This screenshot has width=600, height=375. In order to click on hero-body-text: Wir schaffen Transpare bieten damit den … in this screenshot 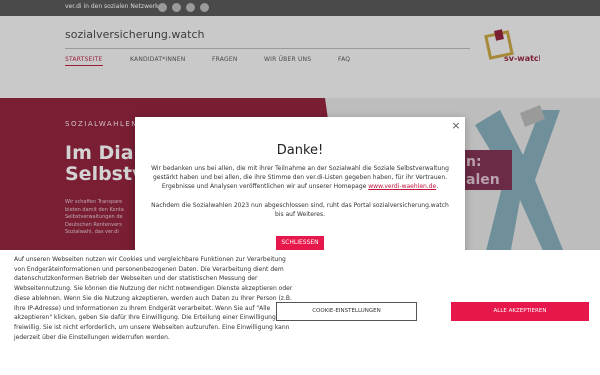, I will do `click(102, 218)`.